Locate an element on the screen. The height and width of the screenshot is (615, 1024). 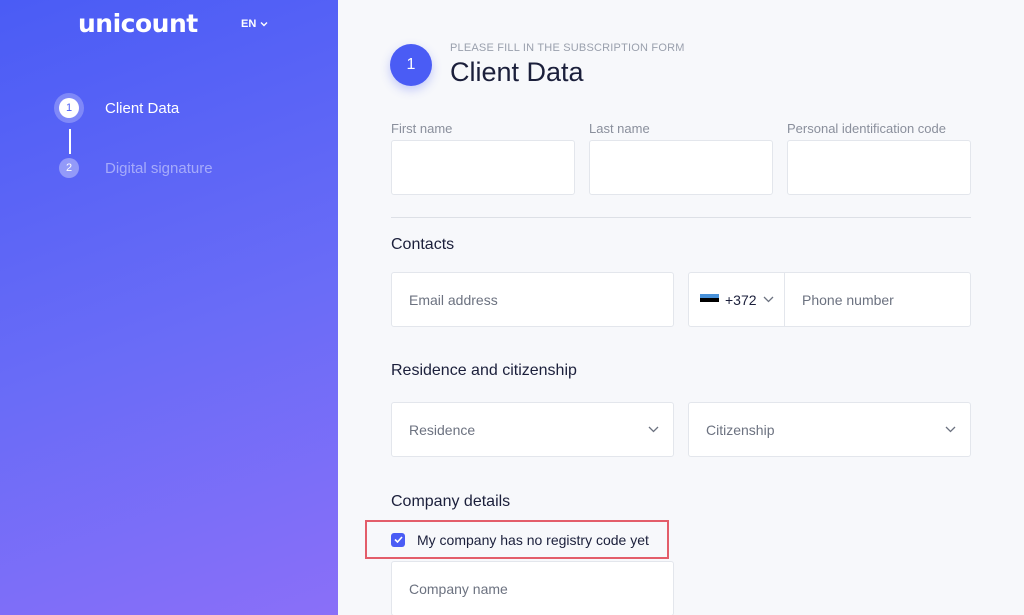
phone-country-code: +372 is located at coordinates (741, 299).